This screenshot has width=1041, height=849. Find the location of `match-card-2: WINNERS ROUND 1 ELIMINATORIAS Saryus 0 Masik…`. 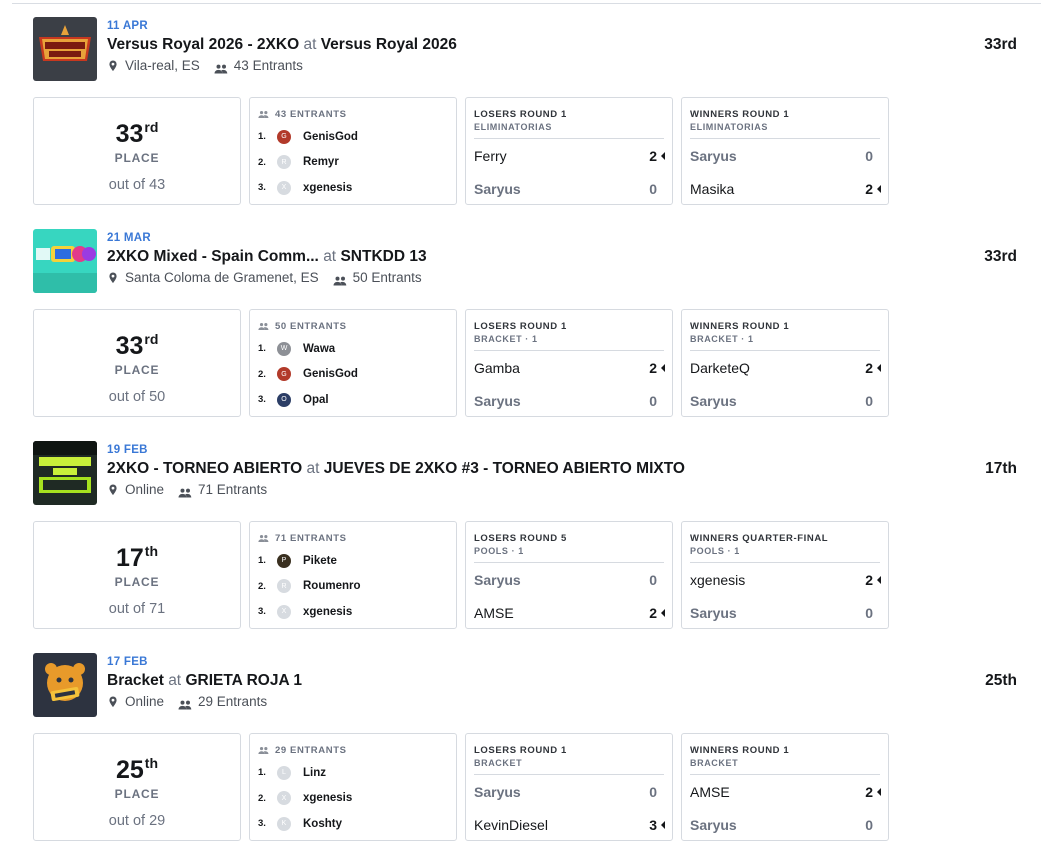

match-card-2: WINNERS ROUND 1 ELIMINATORIAS Saryus 0 Masik… is located at coordinates (785, 151).